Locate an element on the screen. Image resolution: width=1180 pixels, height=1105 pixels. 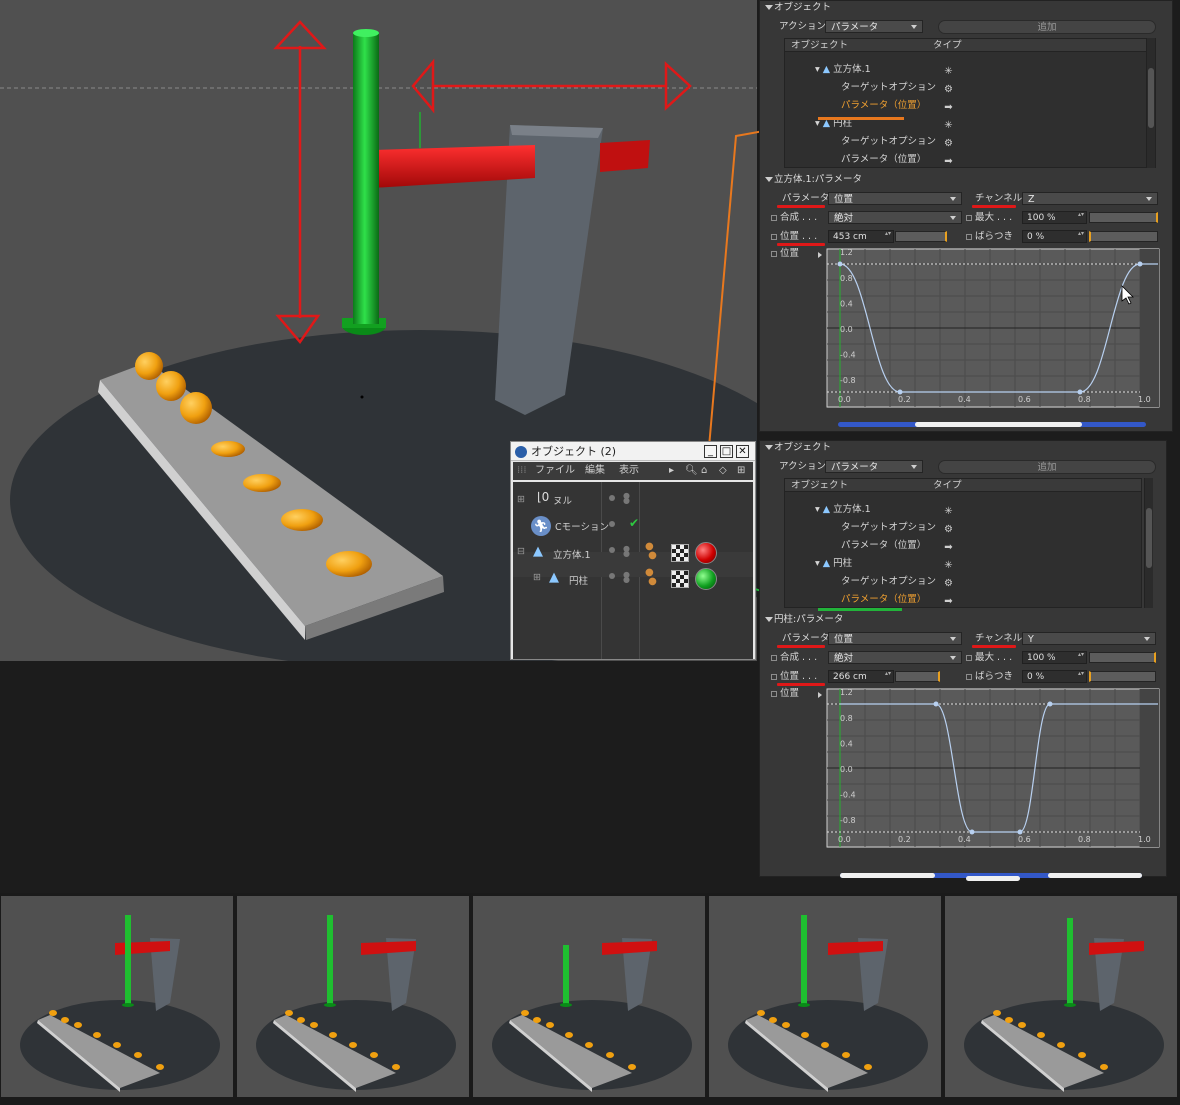
search-icon: 🔍︎ is located at coordinates (691, 471).